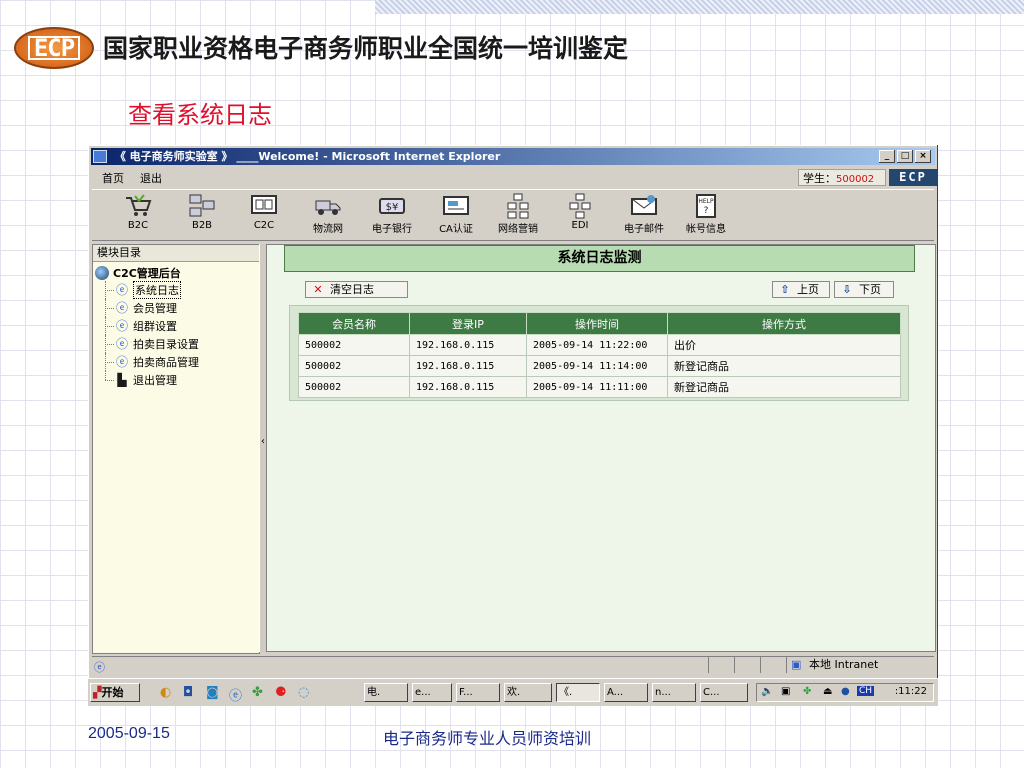  I want to click on cell-time: 2005-09-14 11:11:00, so click(597, 387).